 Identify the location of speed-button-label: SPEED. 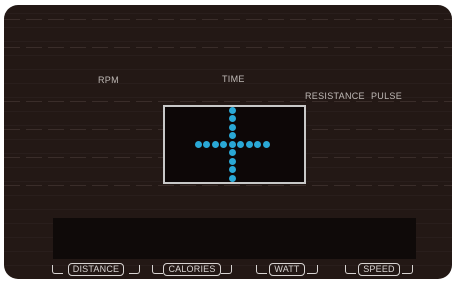
(379, 269).